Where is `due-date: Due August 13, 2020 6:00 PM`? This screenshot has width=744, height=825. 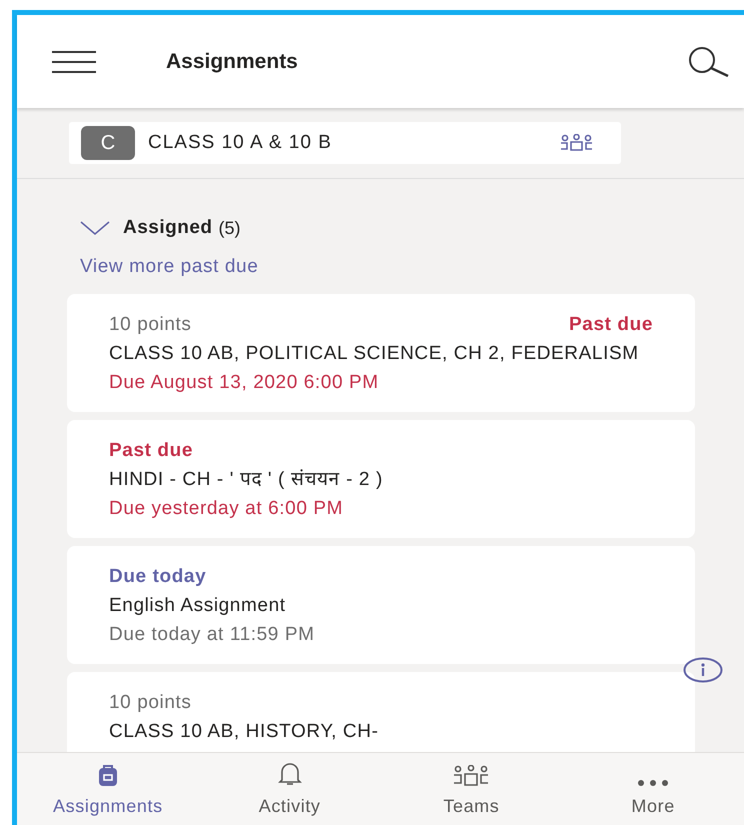 due-date: Due August 13, 2020 6:00 PM is located at coordinates (244, 383).